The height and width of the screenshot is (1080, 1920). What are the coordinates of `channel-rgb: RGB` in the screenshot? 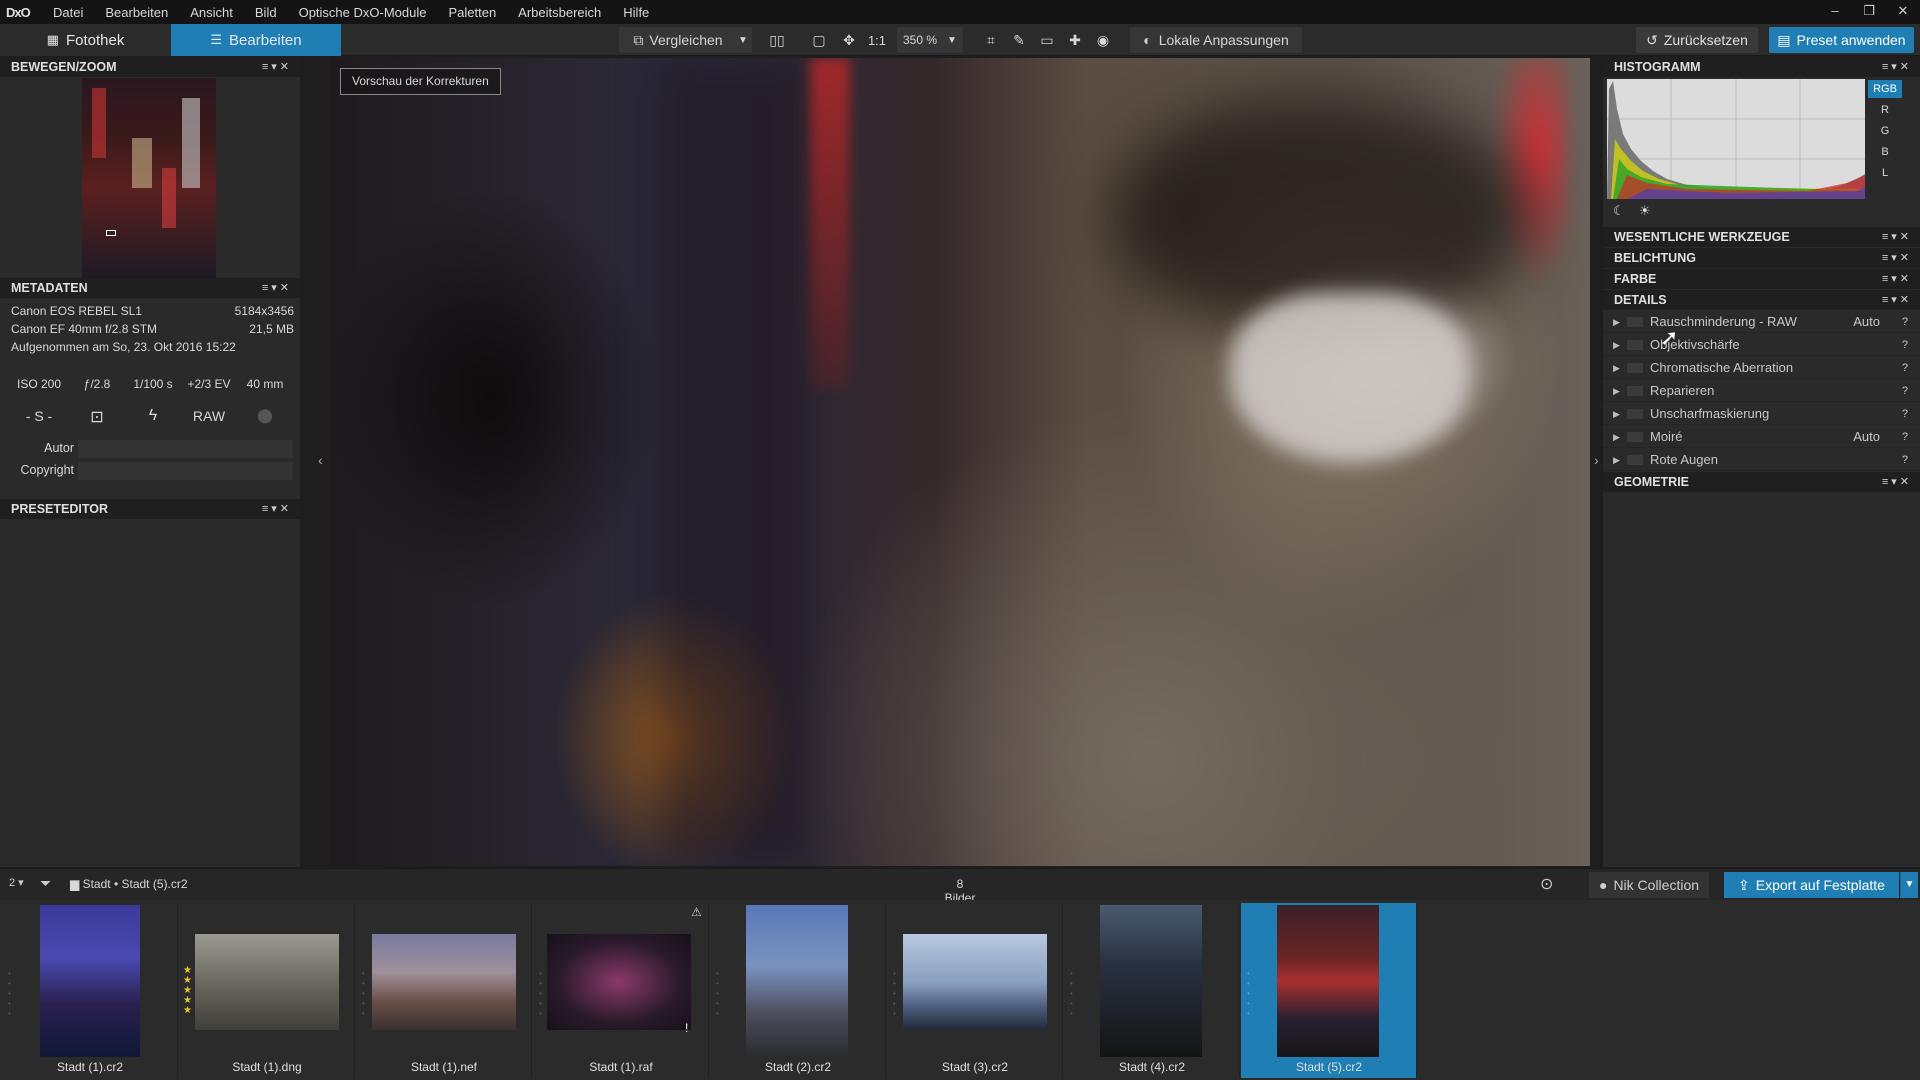 It's located at (1885, 89).